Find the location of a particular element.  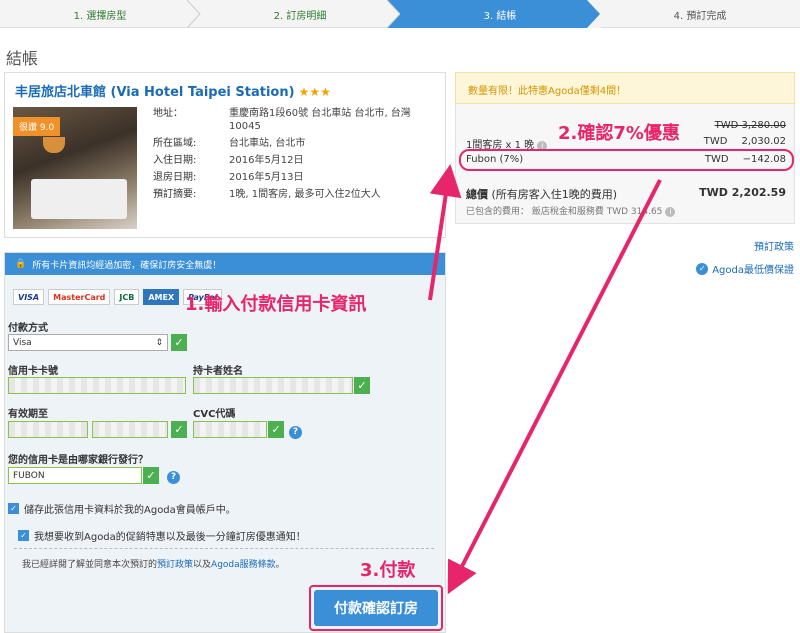

agoda-terms-link: Agoda服務條款 is located at coordinates (243, 565).